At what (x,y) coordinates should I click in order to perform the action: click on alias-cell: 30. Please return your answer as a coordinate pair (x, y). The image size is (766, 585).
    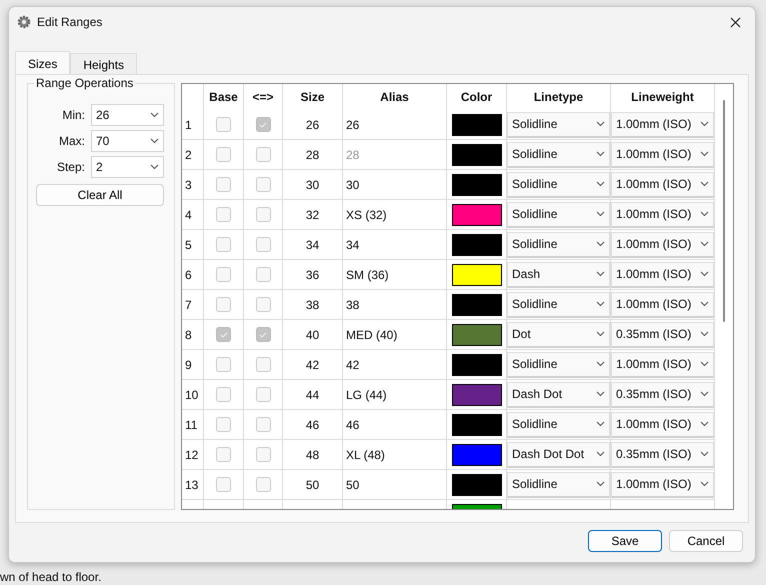
    Looking at the image, I should click on (395, 185).